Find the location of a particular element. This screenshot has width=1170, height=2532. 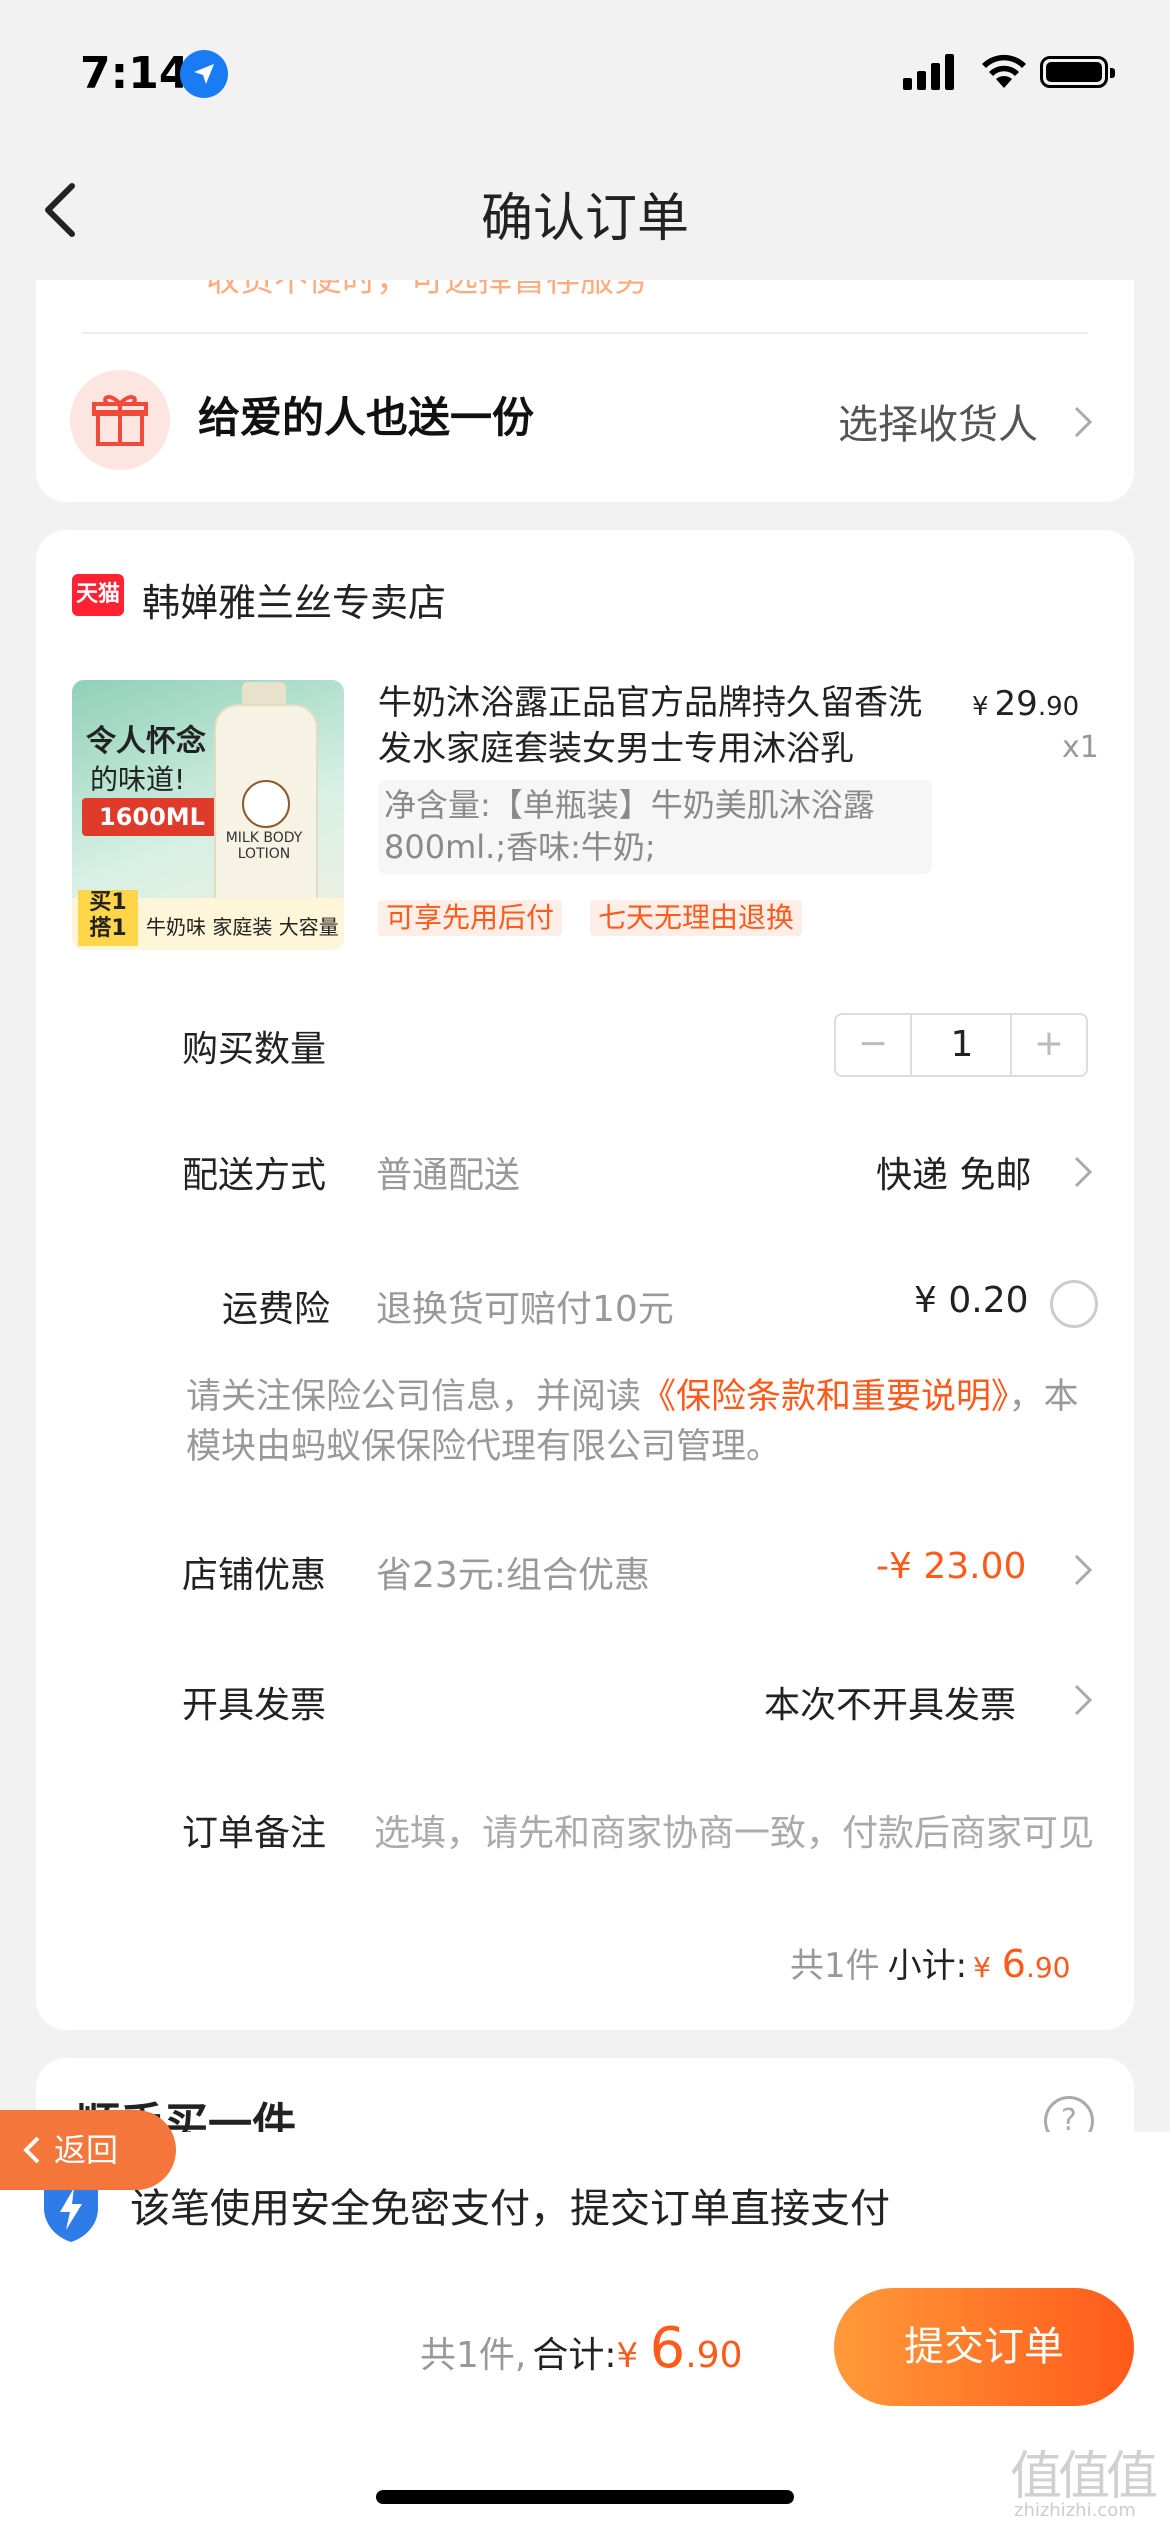

watermark: 值值值 is located at coordinates (1084, 2477).